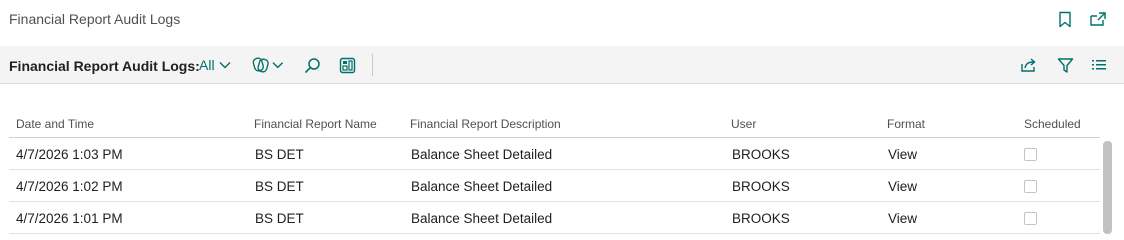 This screenshot has height=240, width=1124. I want to click on list-view-button, so click(1099, 65).